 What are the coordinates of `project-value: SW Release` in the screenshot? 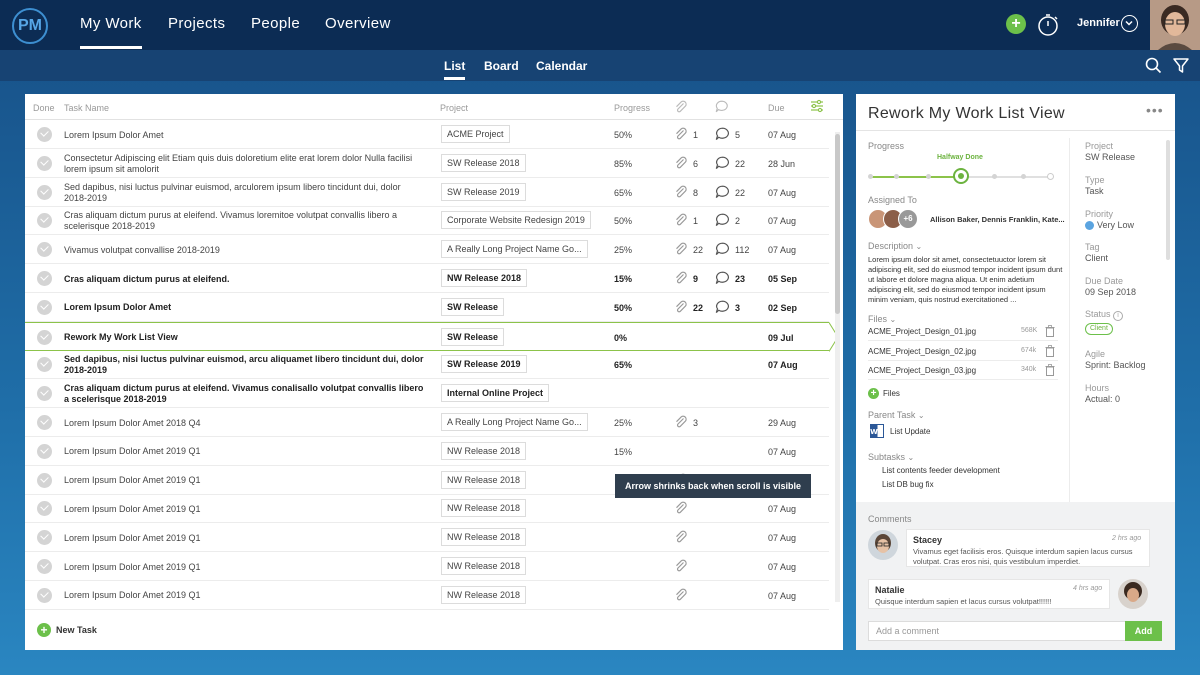 It's located at (1110, 157).